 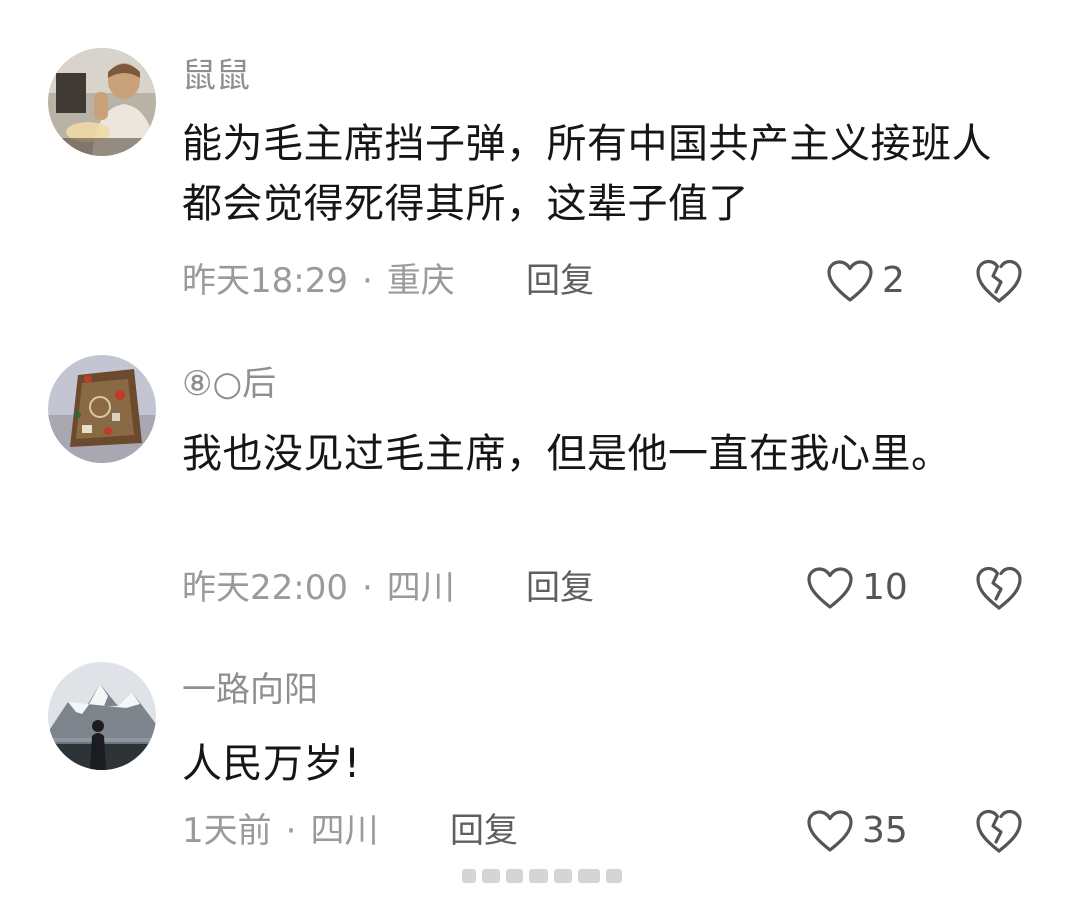 What do you see at coordinates (420, 281) in the screenshot?
I see `comment-location: 重庆` at bounding box center [420, 281].